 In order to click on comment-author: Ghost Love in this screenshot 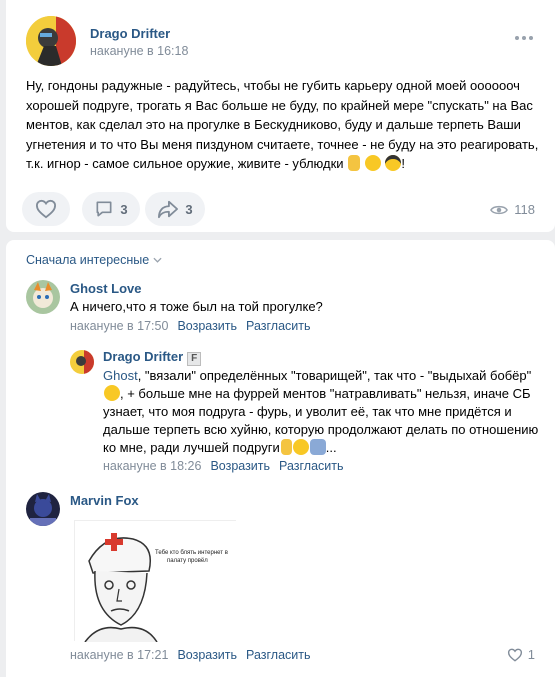, I will do `click(106, 288)`.